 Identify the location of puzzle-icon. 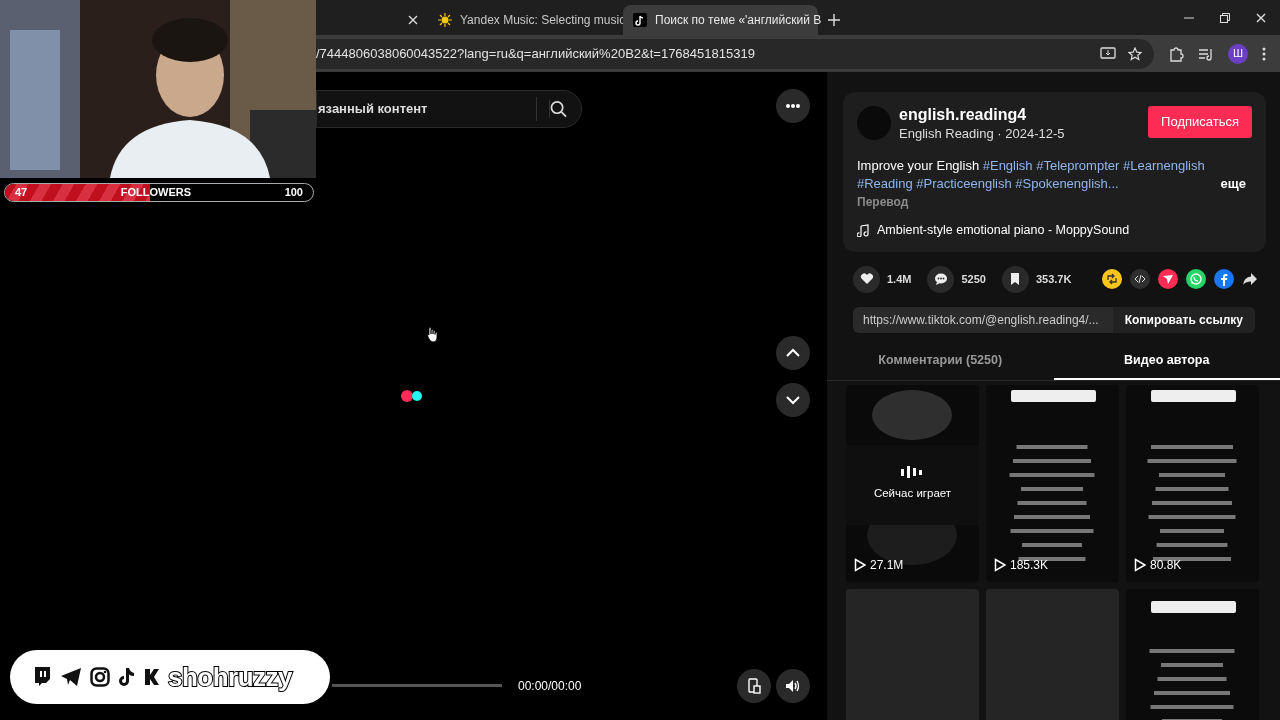
(1176, 53).